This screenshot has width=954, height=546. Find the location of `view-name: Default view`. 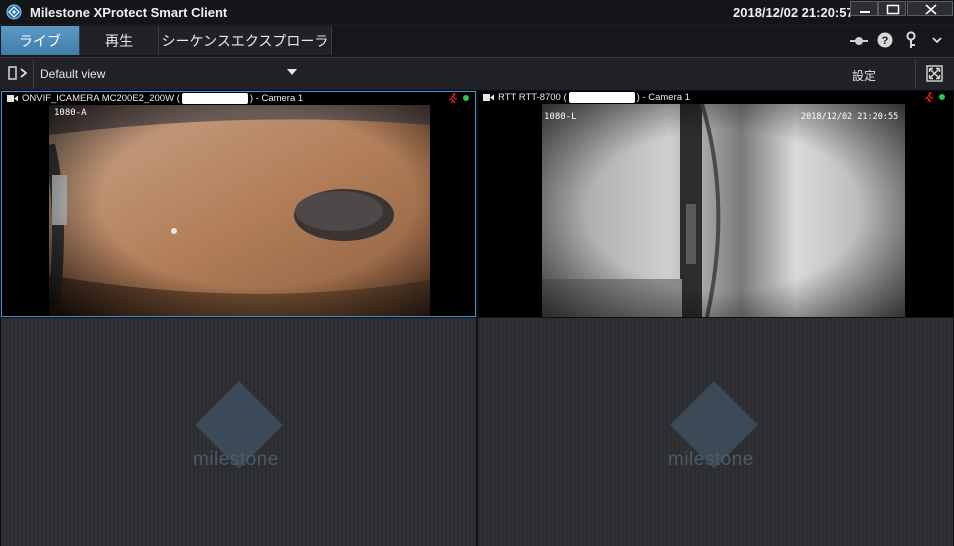

view-name: Default view is located at coordinates (73, 74).